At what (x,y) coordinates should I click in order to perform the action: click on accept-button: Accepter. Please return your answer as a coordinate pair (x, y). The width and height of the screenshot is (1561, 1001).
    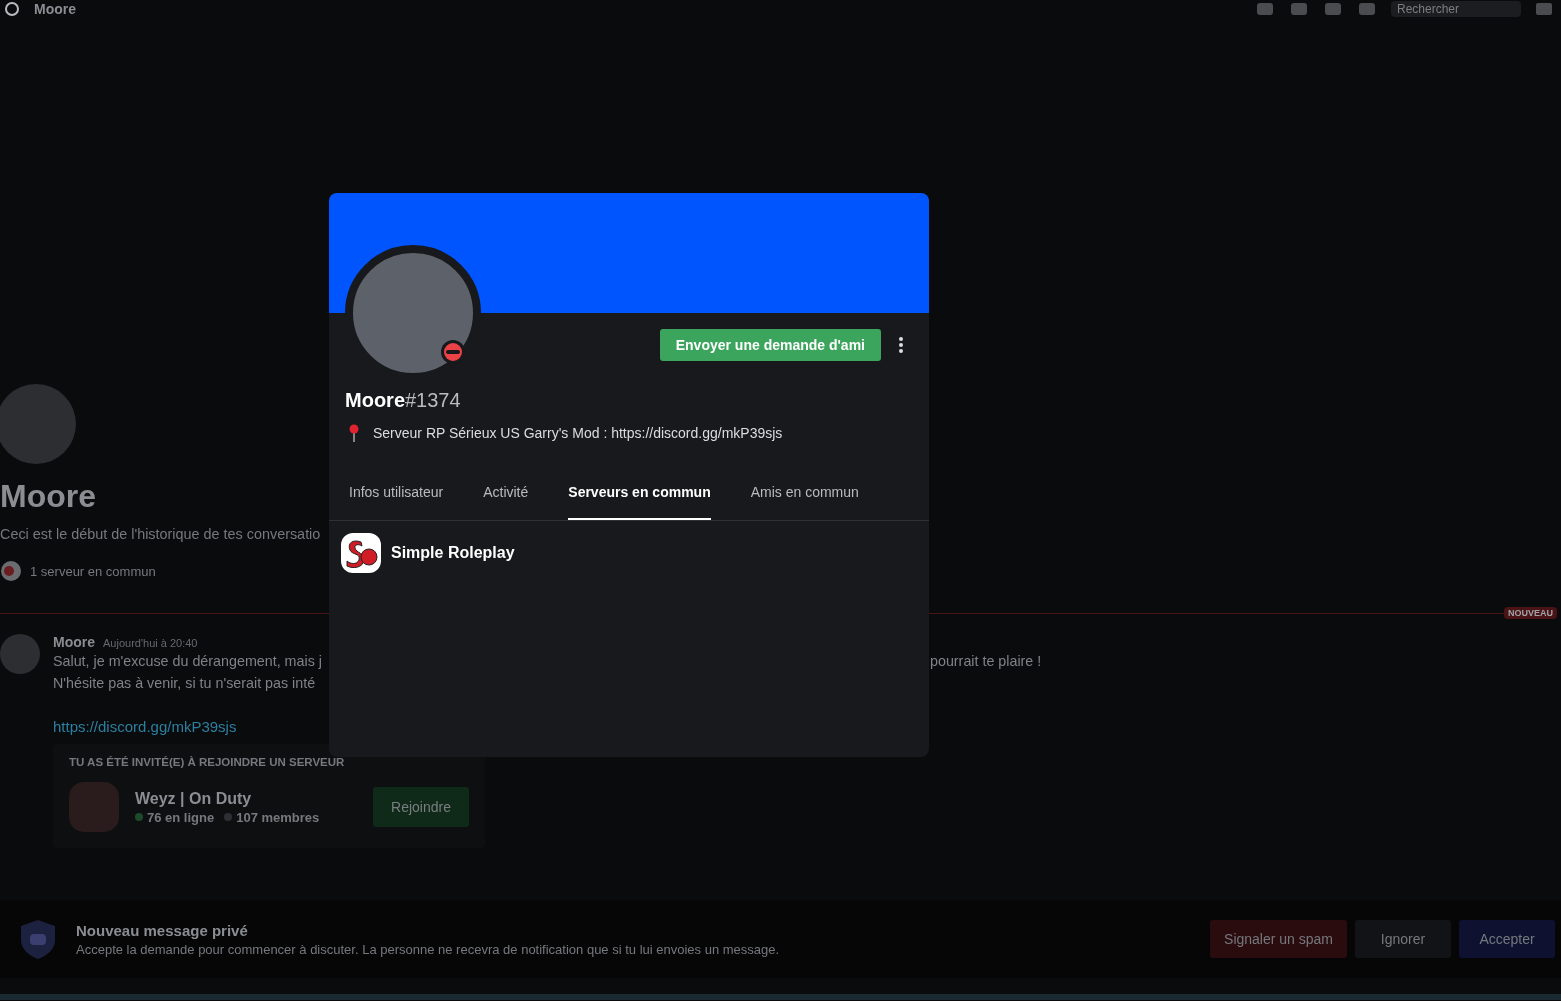
    Looking at the image, I should click on (1507, 939).